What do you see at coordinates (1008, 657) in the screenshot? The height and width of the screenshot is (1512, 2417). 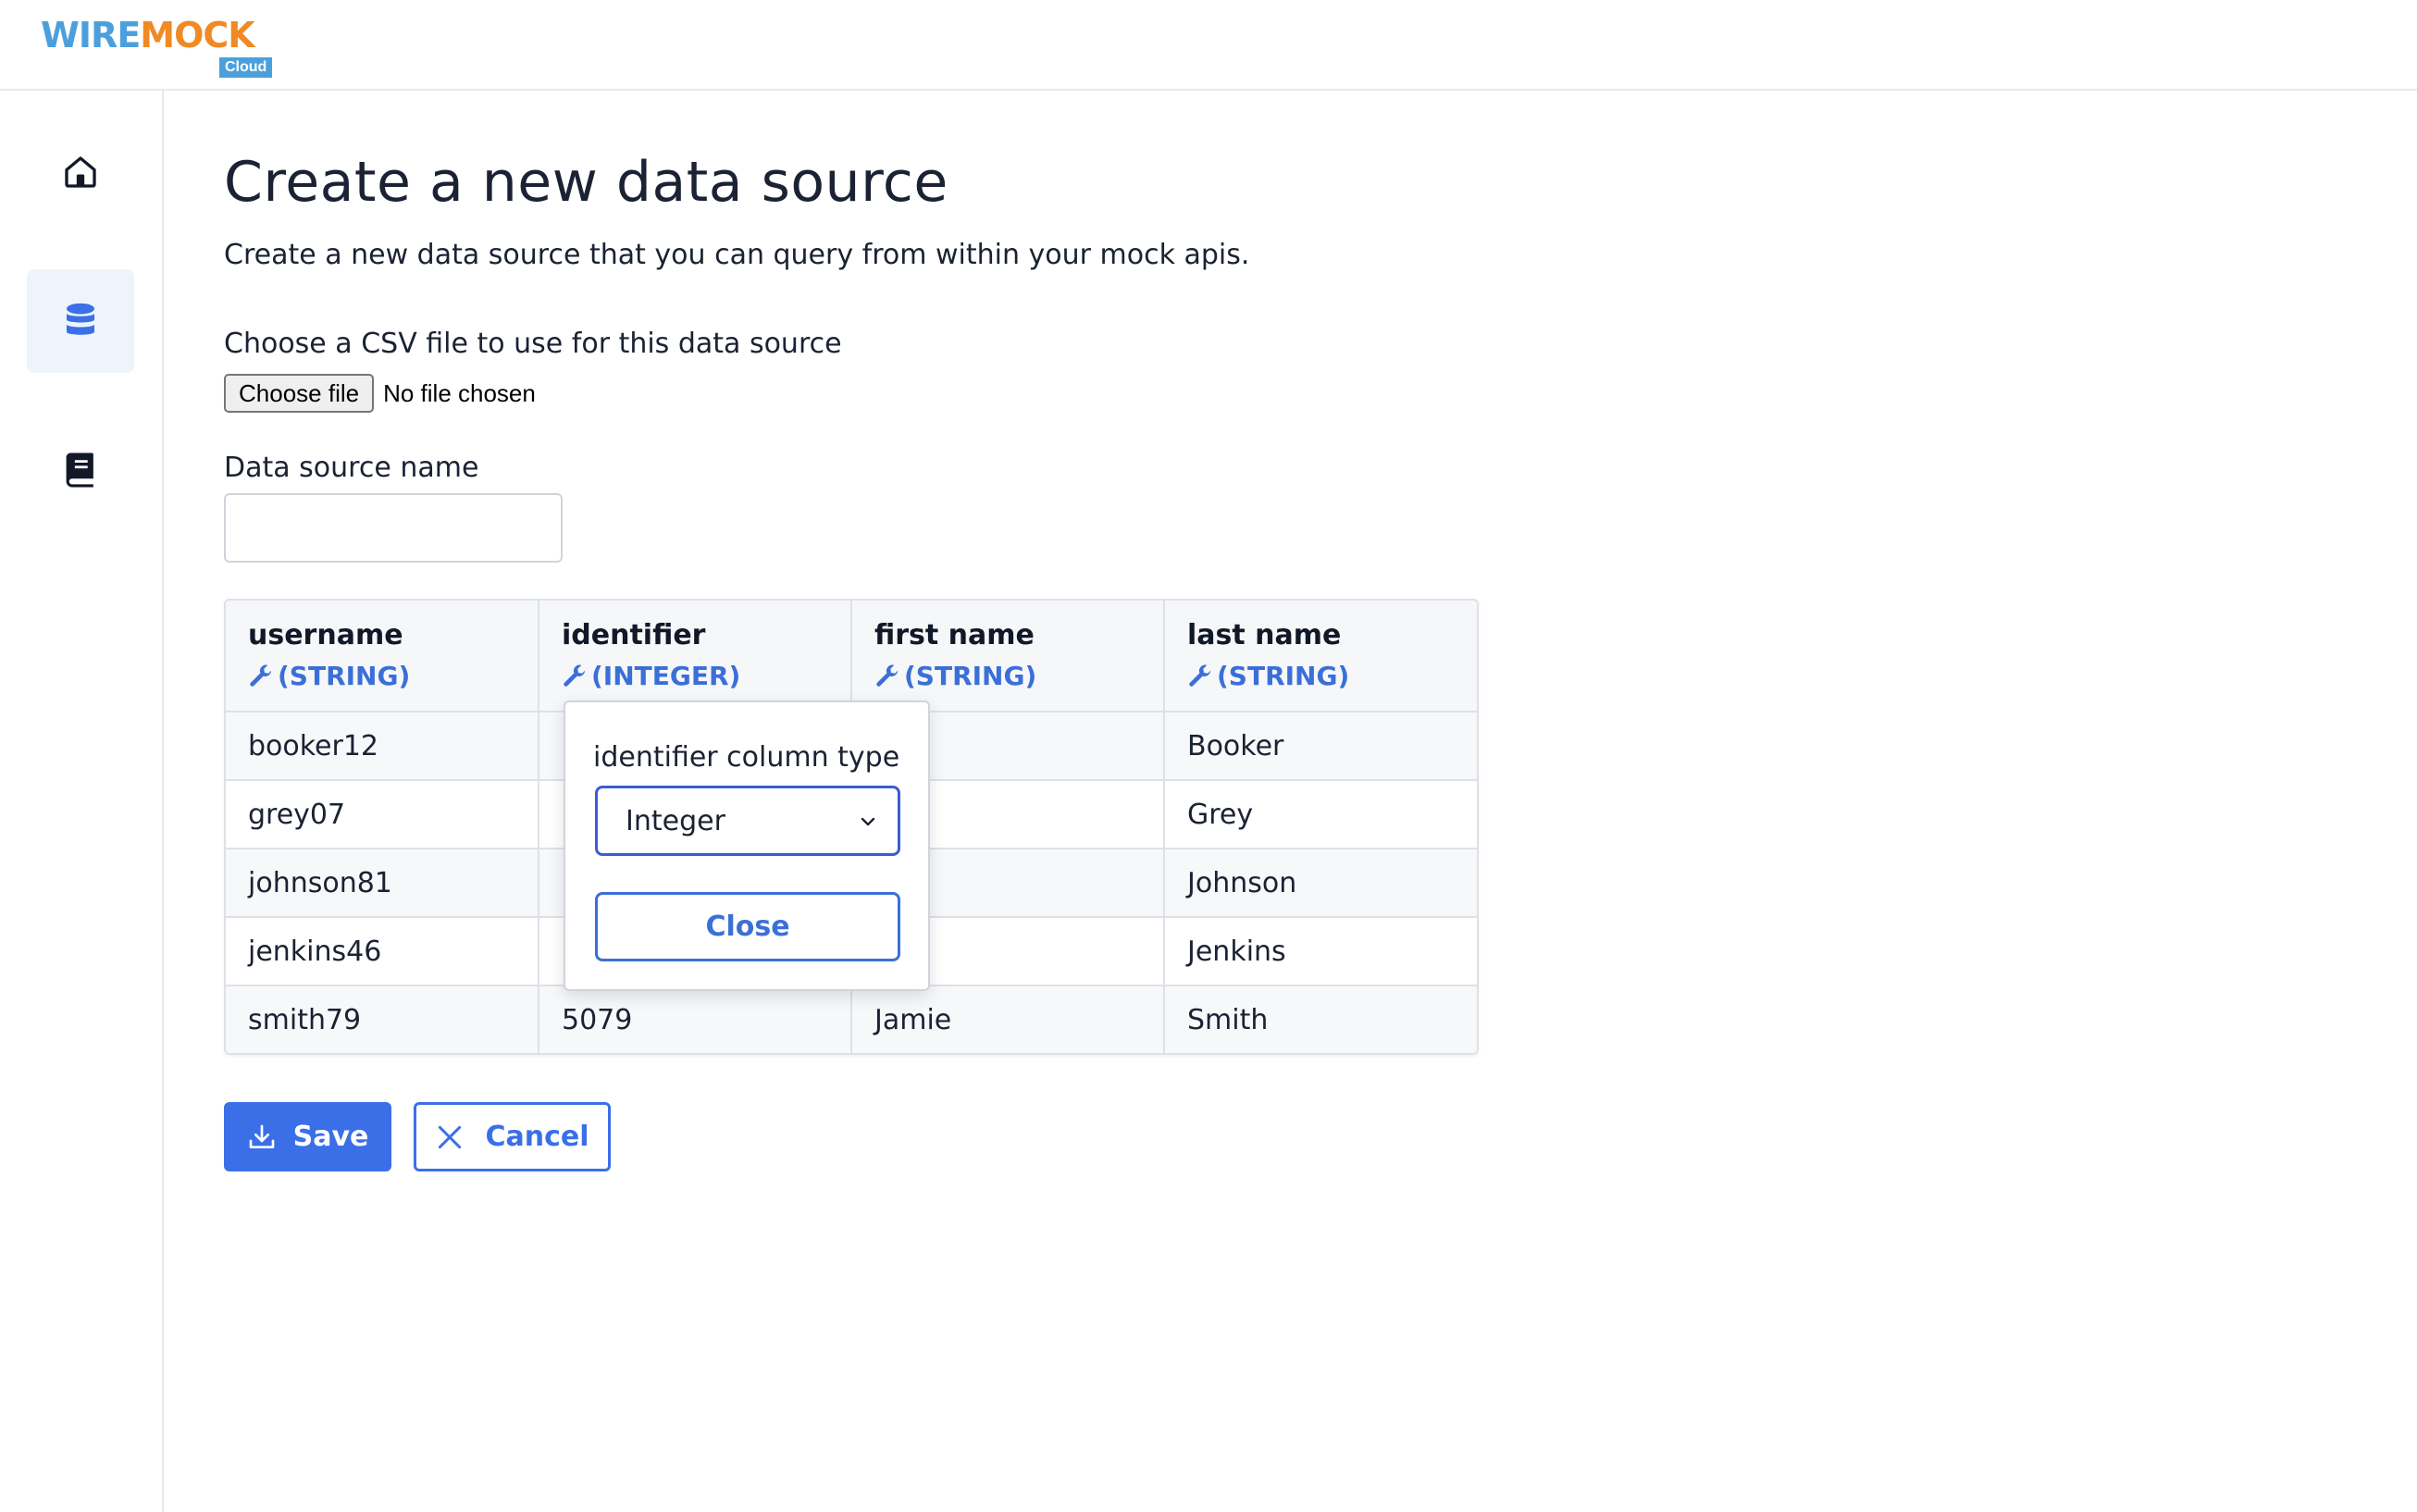 I see `column-header-first-name: first name (STRING)` at bounding box center [1008, 657].